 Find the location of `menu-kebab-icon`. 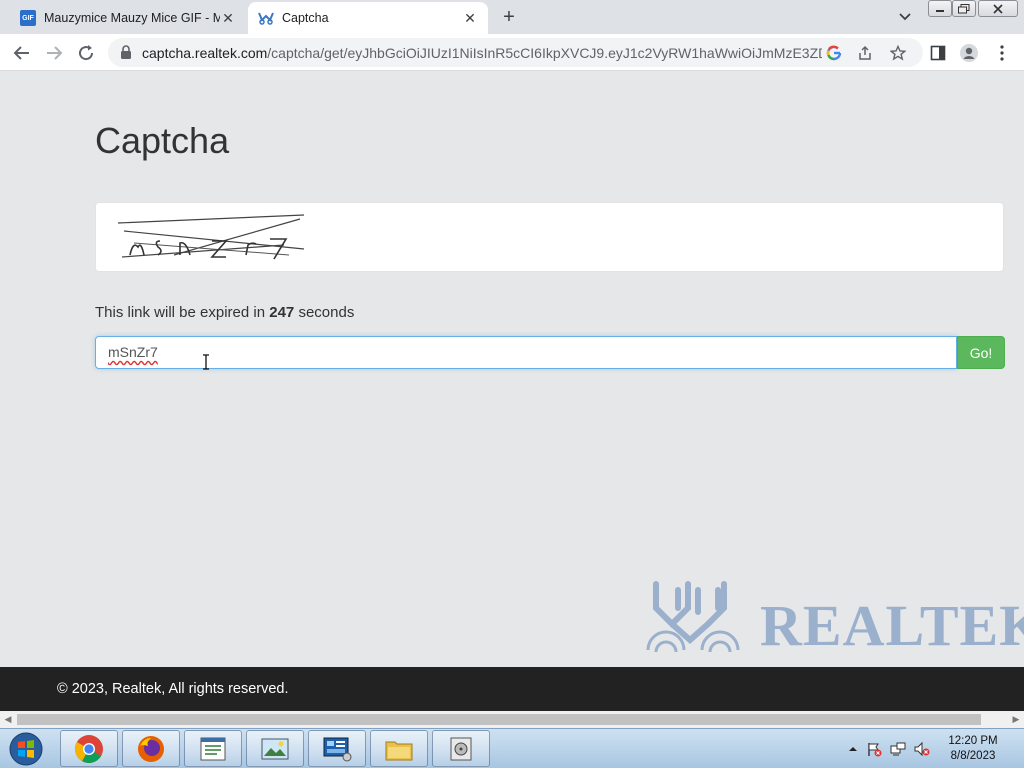

menu-kebab-icon is located at coordinates (1002, 53).